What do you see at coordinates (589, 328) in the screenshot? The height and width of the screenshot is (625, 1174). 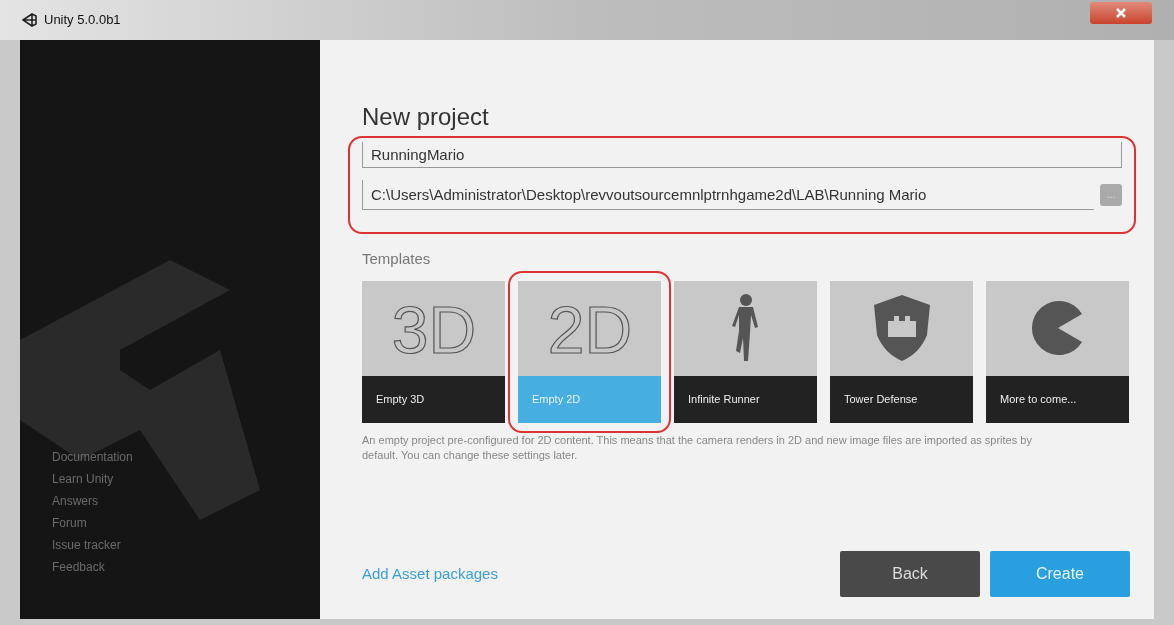 I see `template-glyph: 2D` at bounding box center [589, 328].